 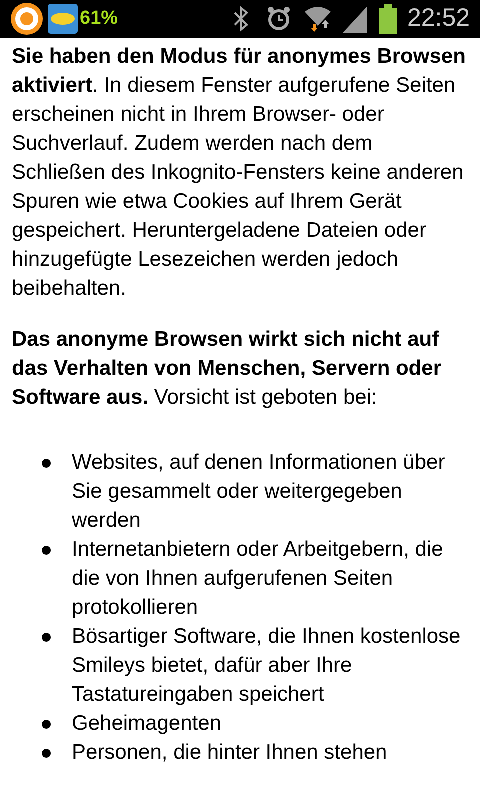 I want to click on clock-time: 22:52, so click(x=438, y=18).